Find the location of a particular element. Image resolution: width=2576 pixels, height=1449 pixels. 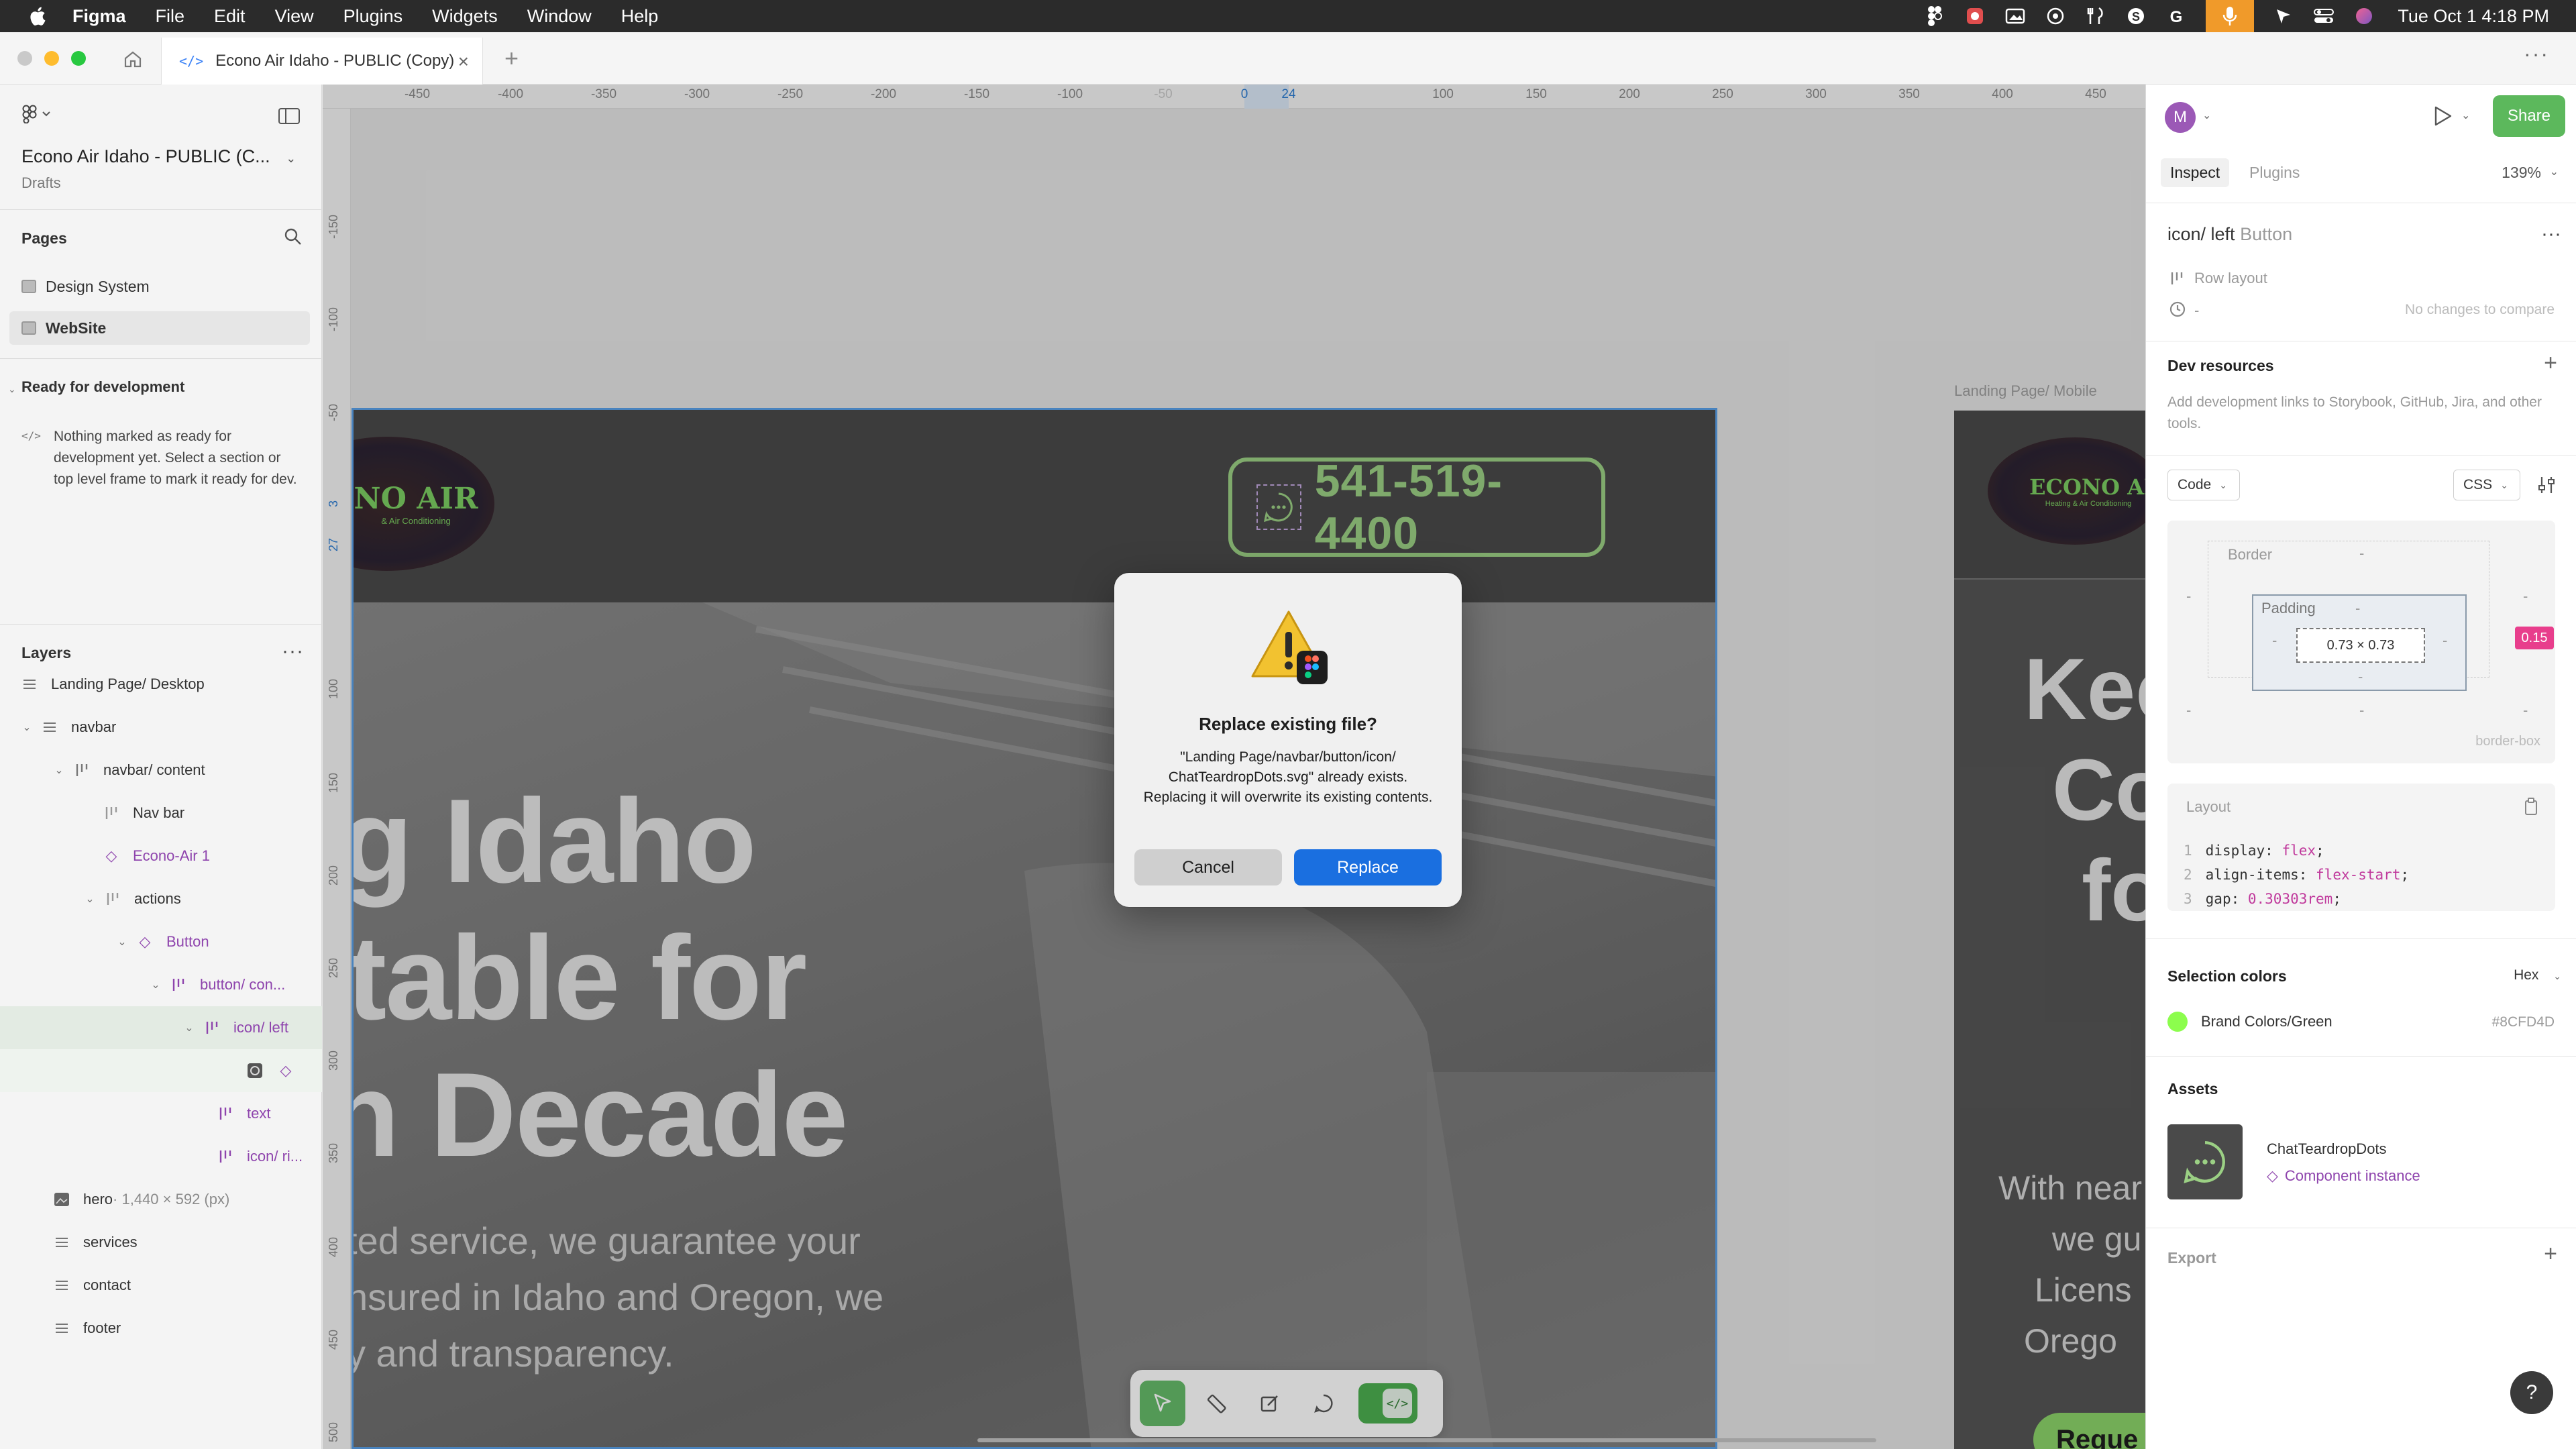

add-export-button: + is located at coordinates (2550, 1254).